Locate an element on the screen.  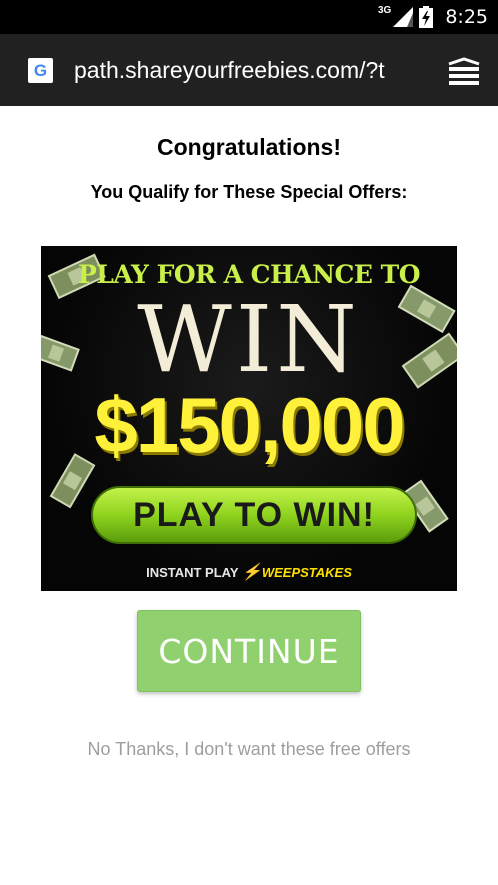
status-bar: 3G 8:25 is located at coordinates (249, 17).